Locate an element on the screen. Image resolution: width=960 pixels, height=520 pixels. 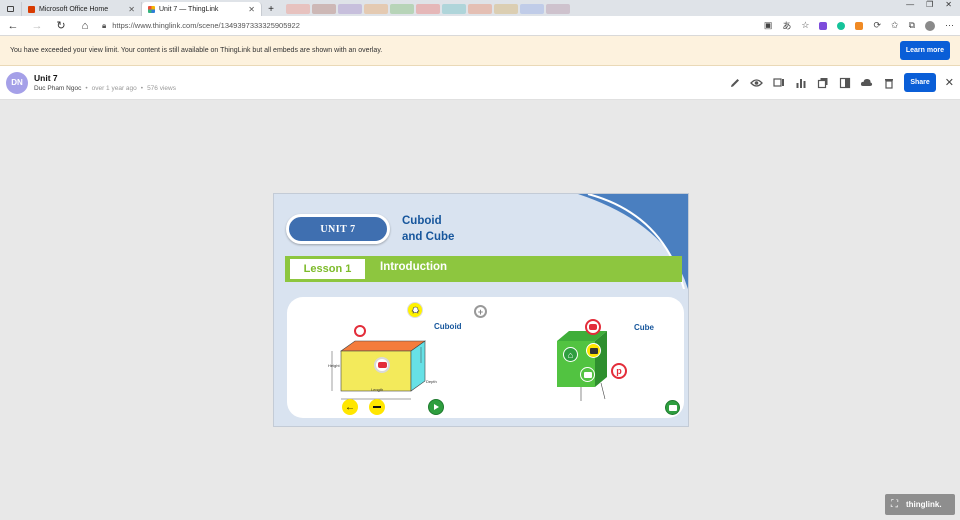
content-panel: Length Height Depth Cuboid Cube + ← ⌂ p is located at coordinates (485, 357).